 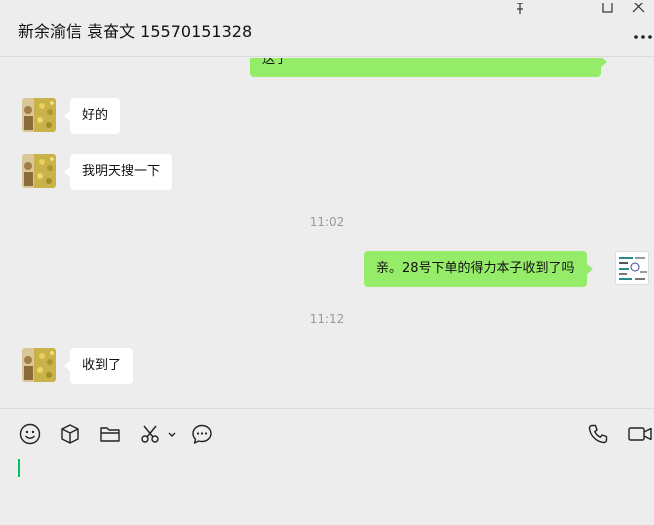 I want to click on message-bubble-incoming: 我明天搜一下, so click(x=118, y=172).